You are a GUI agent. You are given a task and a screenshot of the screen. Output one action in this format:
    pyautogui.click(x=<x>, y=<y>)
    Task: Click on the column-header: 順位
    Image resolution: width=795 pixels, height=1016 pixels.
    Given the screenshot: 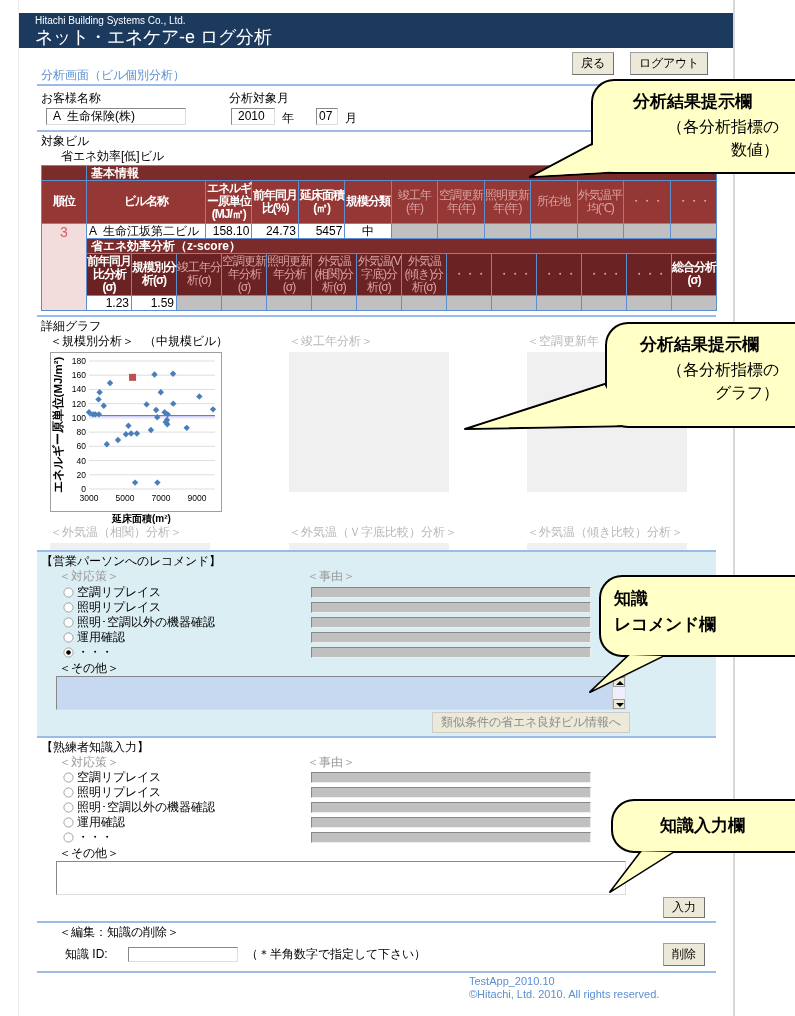 What is the action you would take?
    pyautogui.click(x=64, y=202)
    